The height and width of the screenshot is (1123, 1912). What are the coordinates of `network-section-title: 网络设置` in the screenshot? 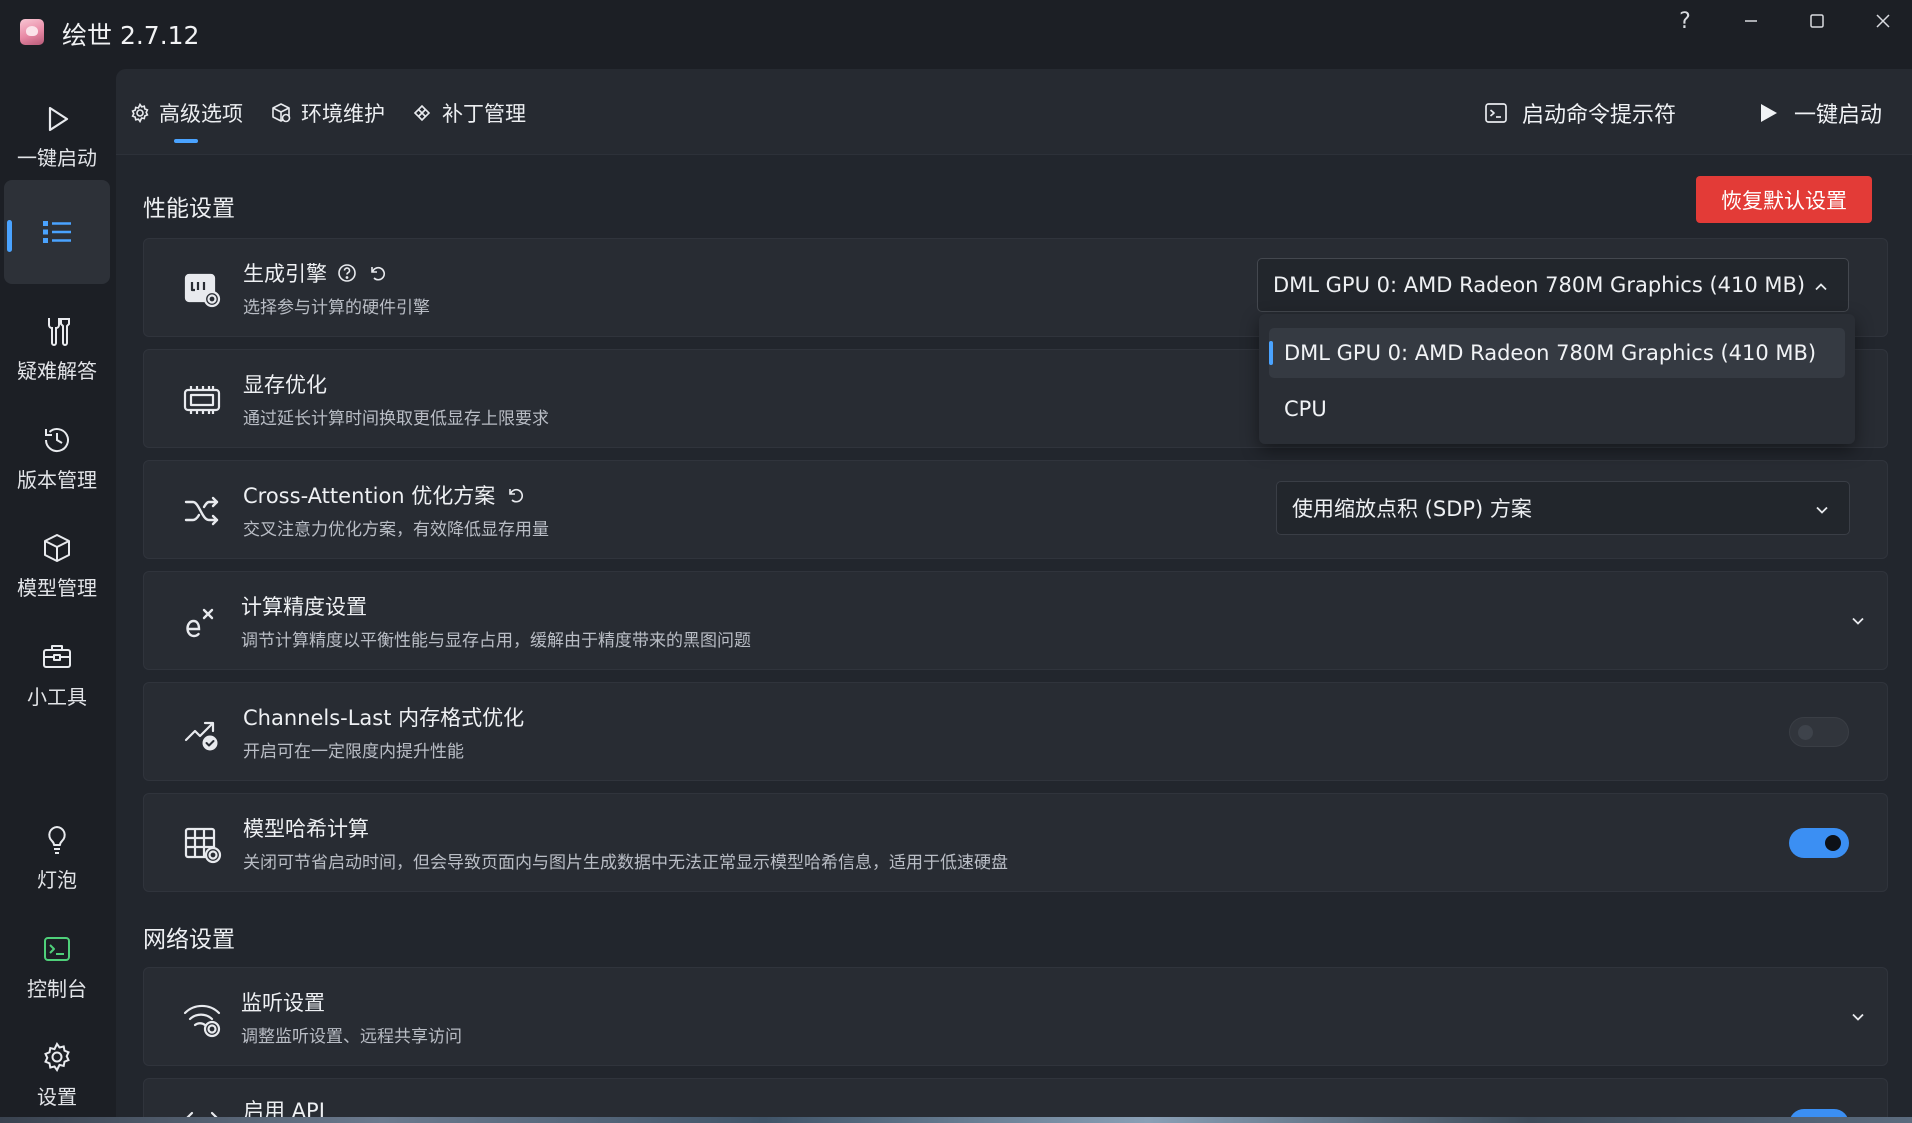 It's located at (189, 940).